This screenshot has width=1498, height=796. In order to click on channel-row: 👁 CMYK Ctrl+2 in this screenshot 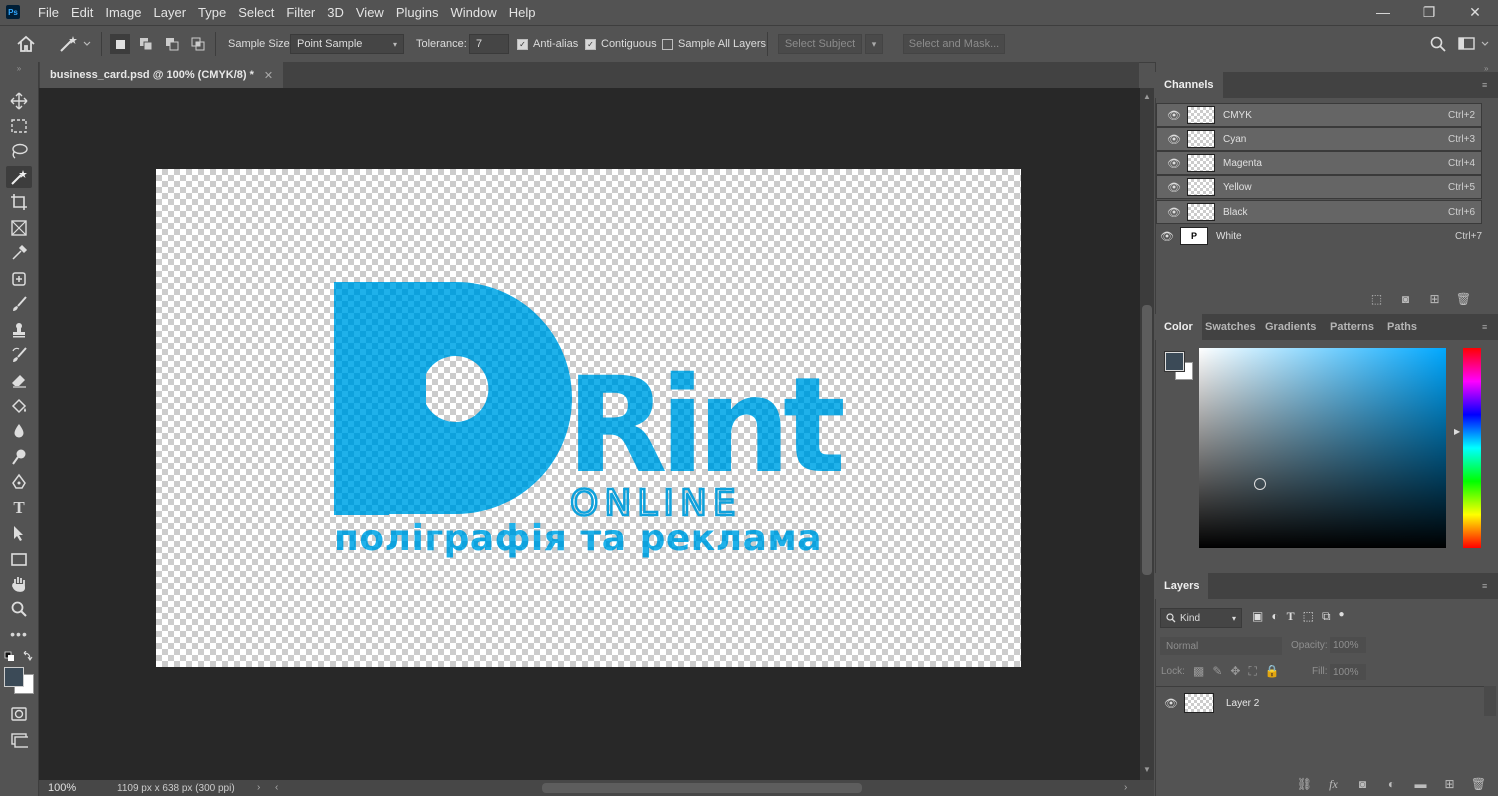, I will do `click(1319, 115)`.